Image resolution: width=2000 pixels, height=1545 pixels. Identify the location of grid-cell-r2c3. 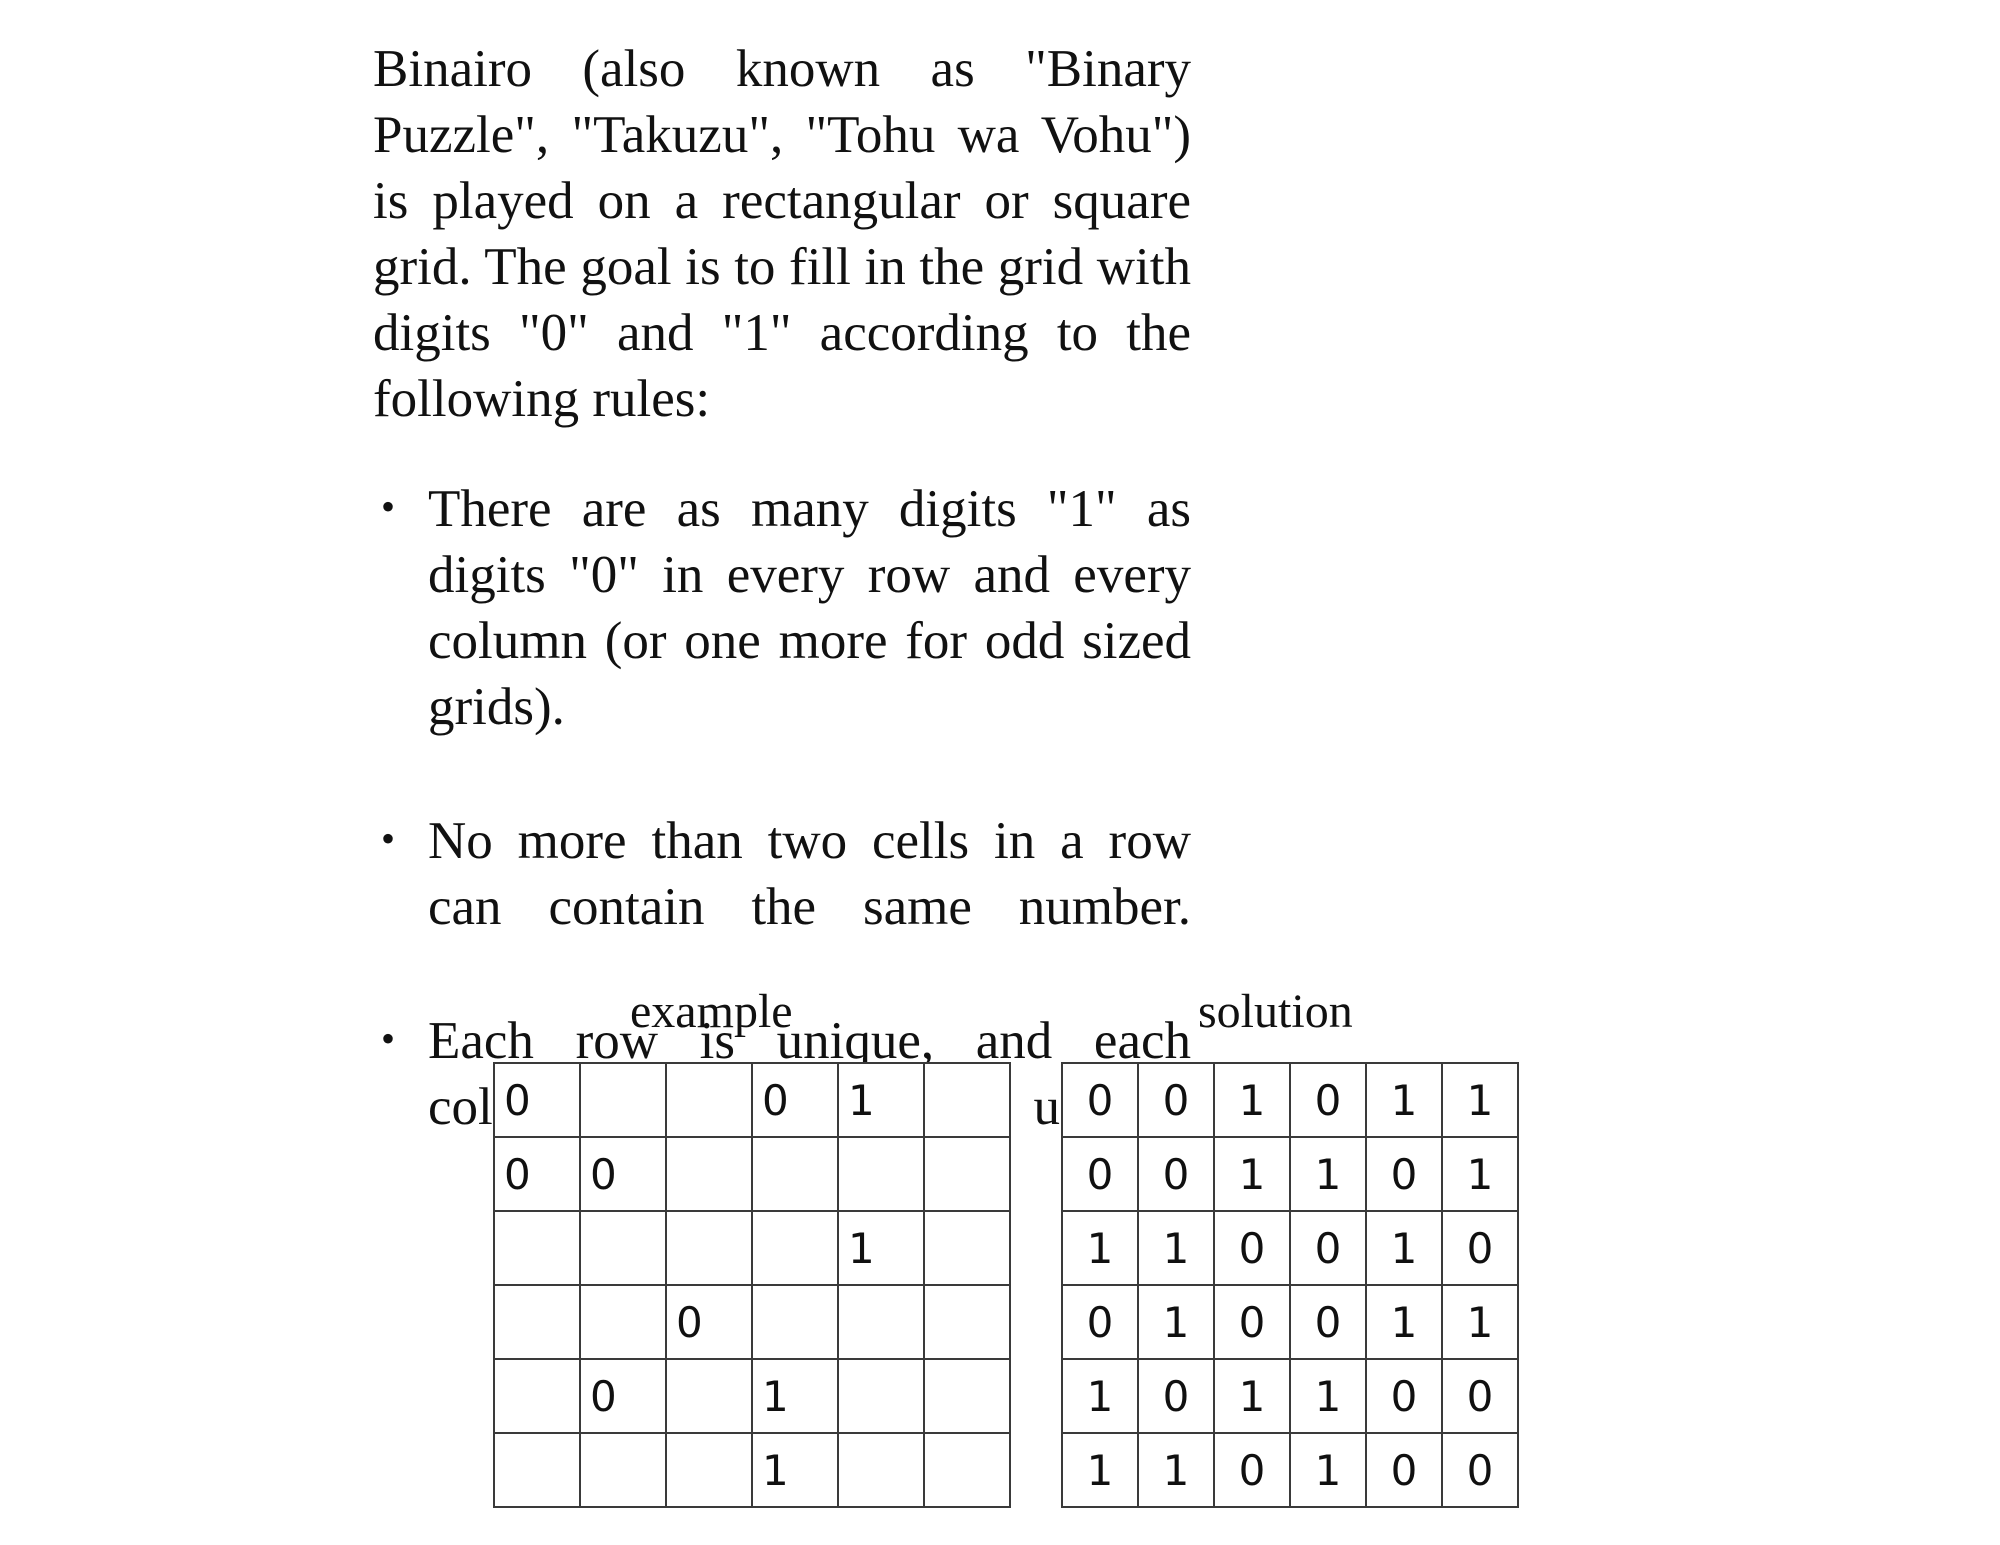
(709, 1174).